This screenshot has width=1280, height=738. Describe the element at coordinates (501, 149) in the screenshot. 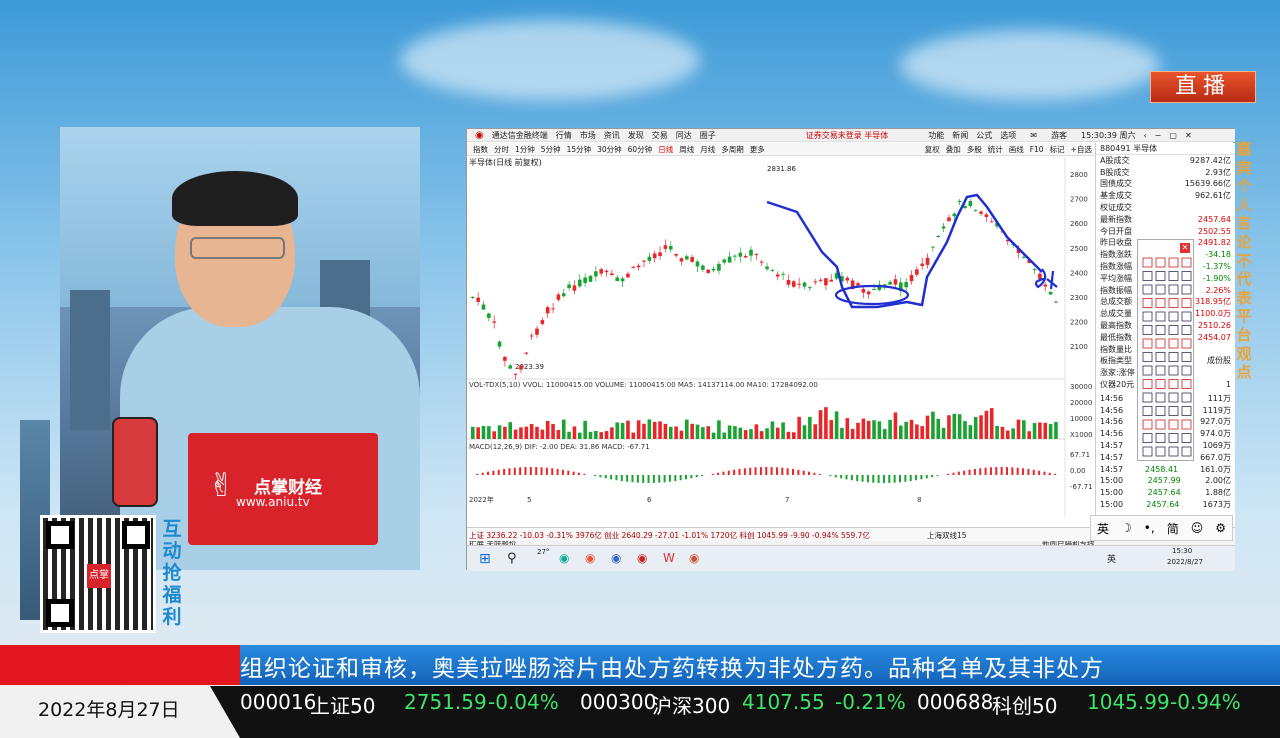

I see `toolbar-item: 分时` at that location.